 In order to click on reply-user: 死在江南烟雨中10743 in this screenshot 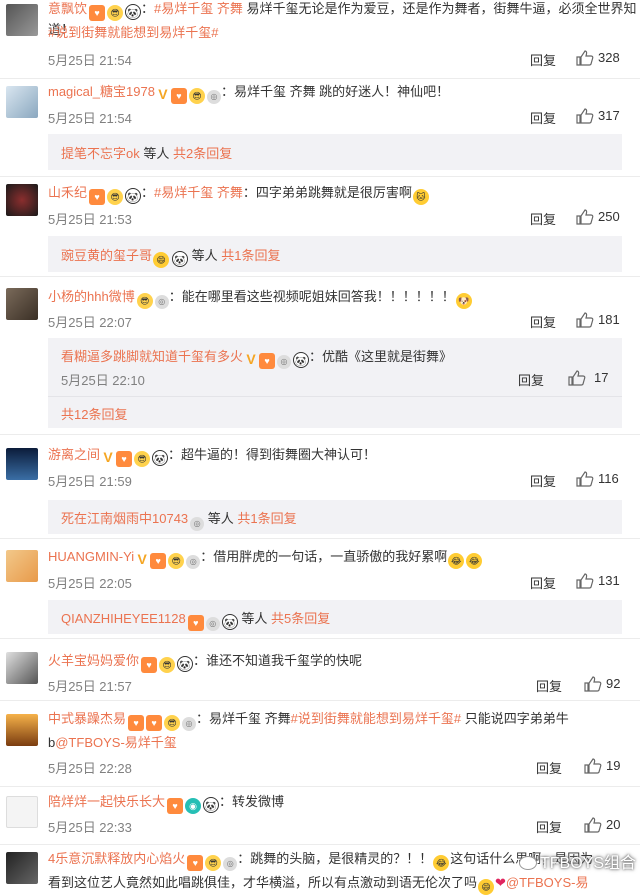, I will do `click(124, 518)`.